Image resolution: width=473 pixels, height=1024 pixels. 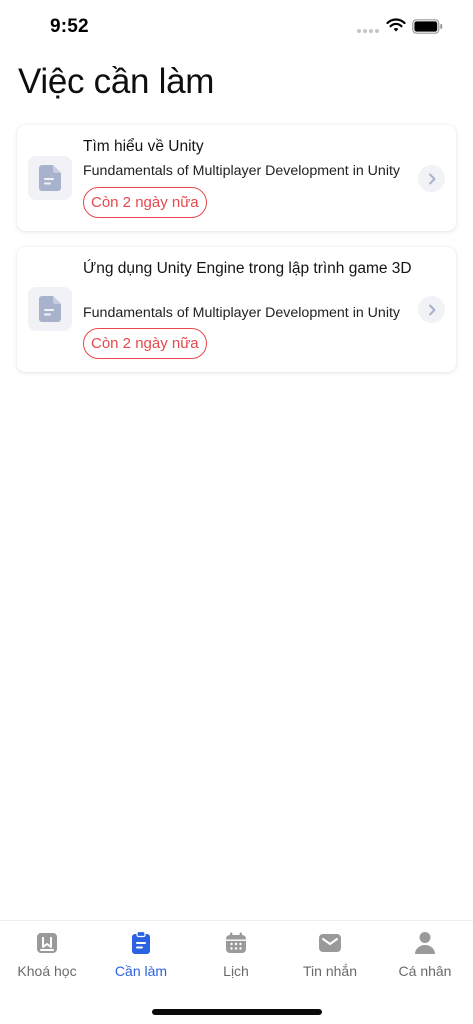 I want to click on person-icon, so click(x=425, y=943).